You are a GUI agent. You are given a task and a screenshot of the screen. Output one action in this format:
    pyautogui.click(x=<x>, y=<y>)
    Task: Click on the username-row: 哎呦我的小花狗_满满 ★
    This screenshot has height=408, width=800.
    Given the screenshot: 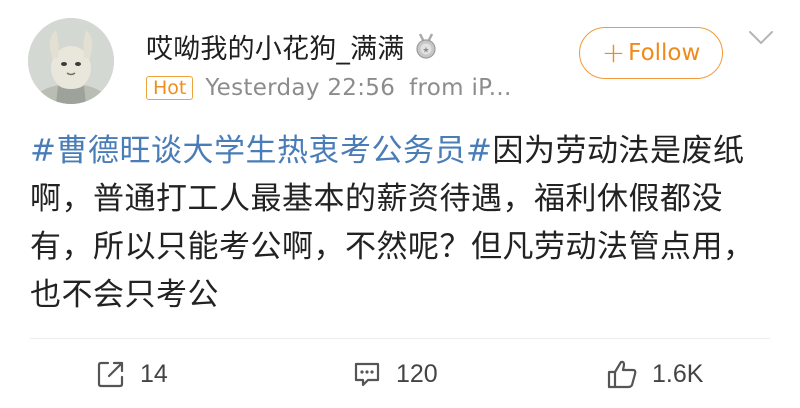 What is the action you would take?
    pyautogui.click(x=292, y=46)
    